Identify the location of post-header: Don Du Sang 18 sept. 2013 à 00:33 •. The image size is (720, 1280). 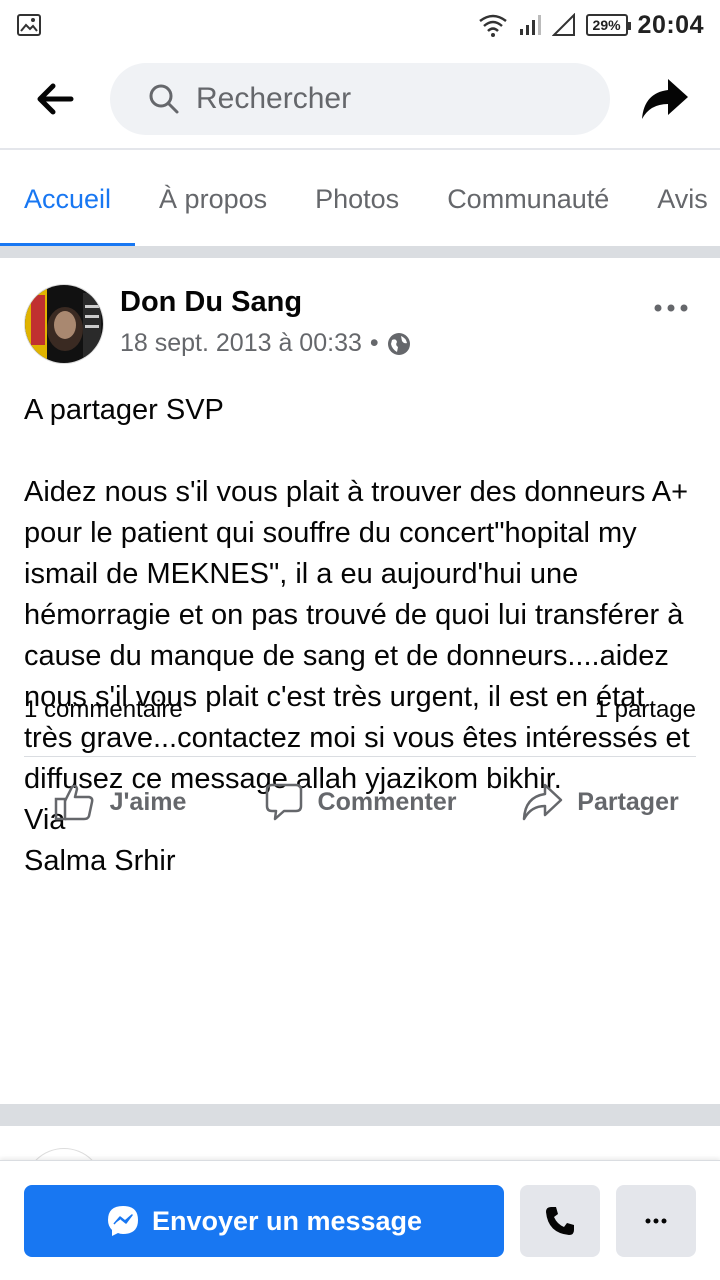
(360, 313).